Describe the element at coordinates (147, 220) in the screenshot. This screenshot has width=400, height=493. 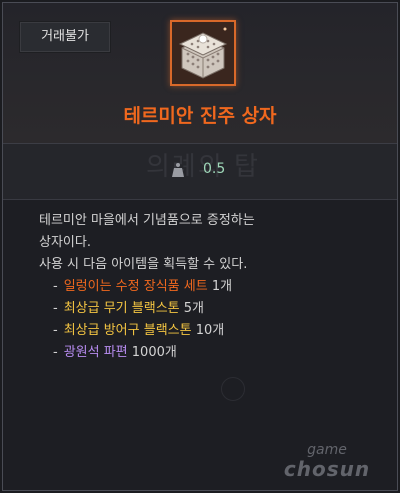
I see `description-line: 테르미안 마을에서 기념품으로 증정하는` at that location.